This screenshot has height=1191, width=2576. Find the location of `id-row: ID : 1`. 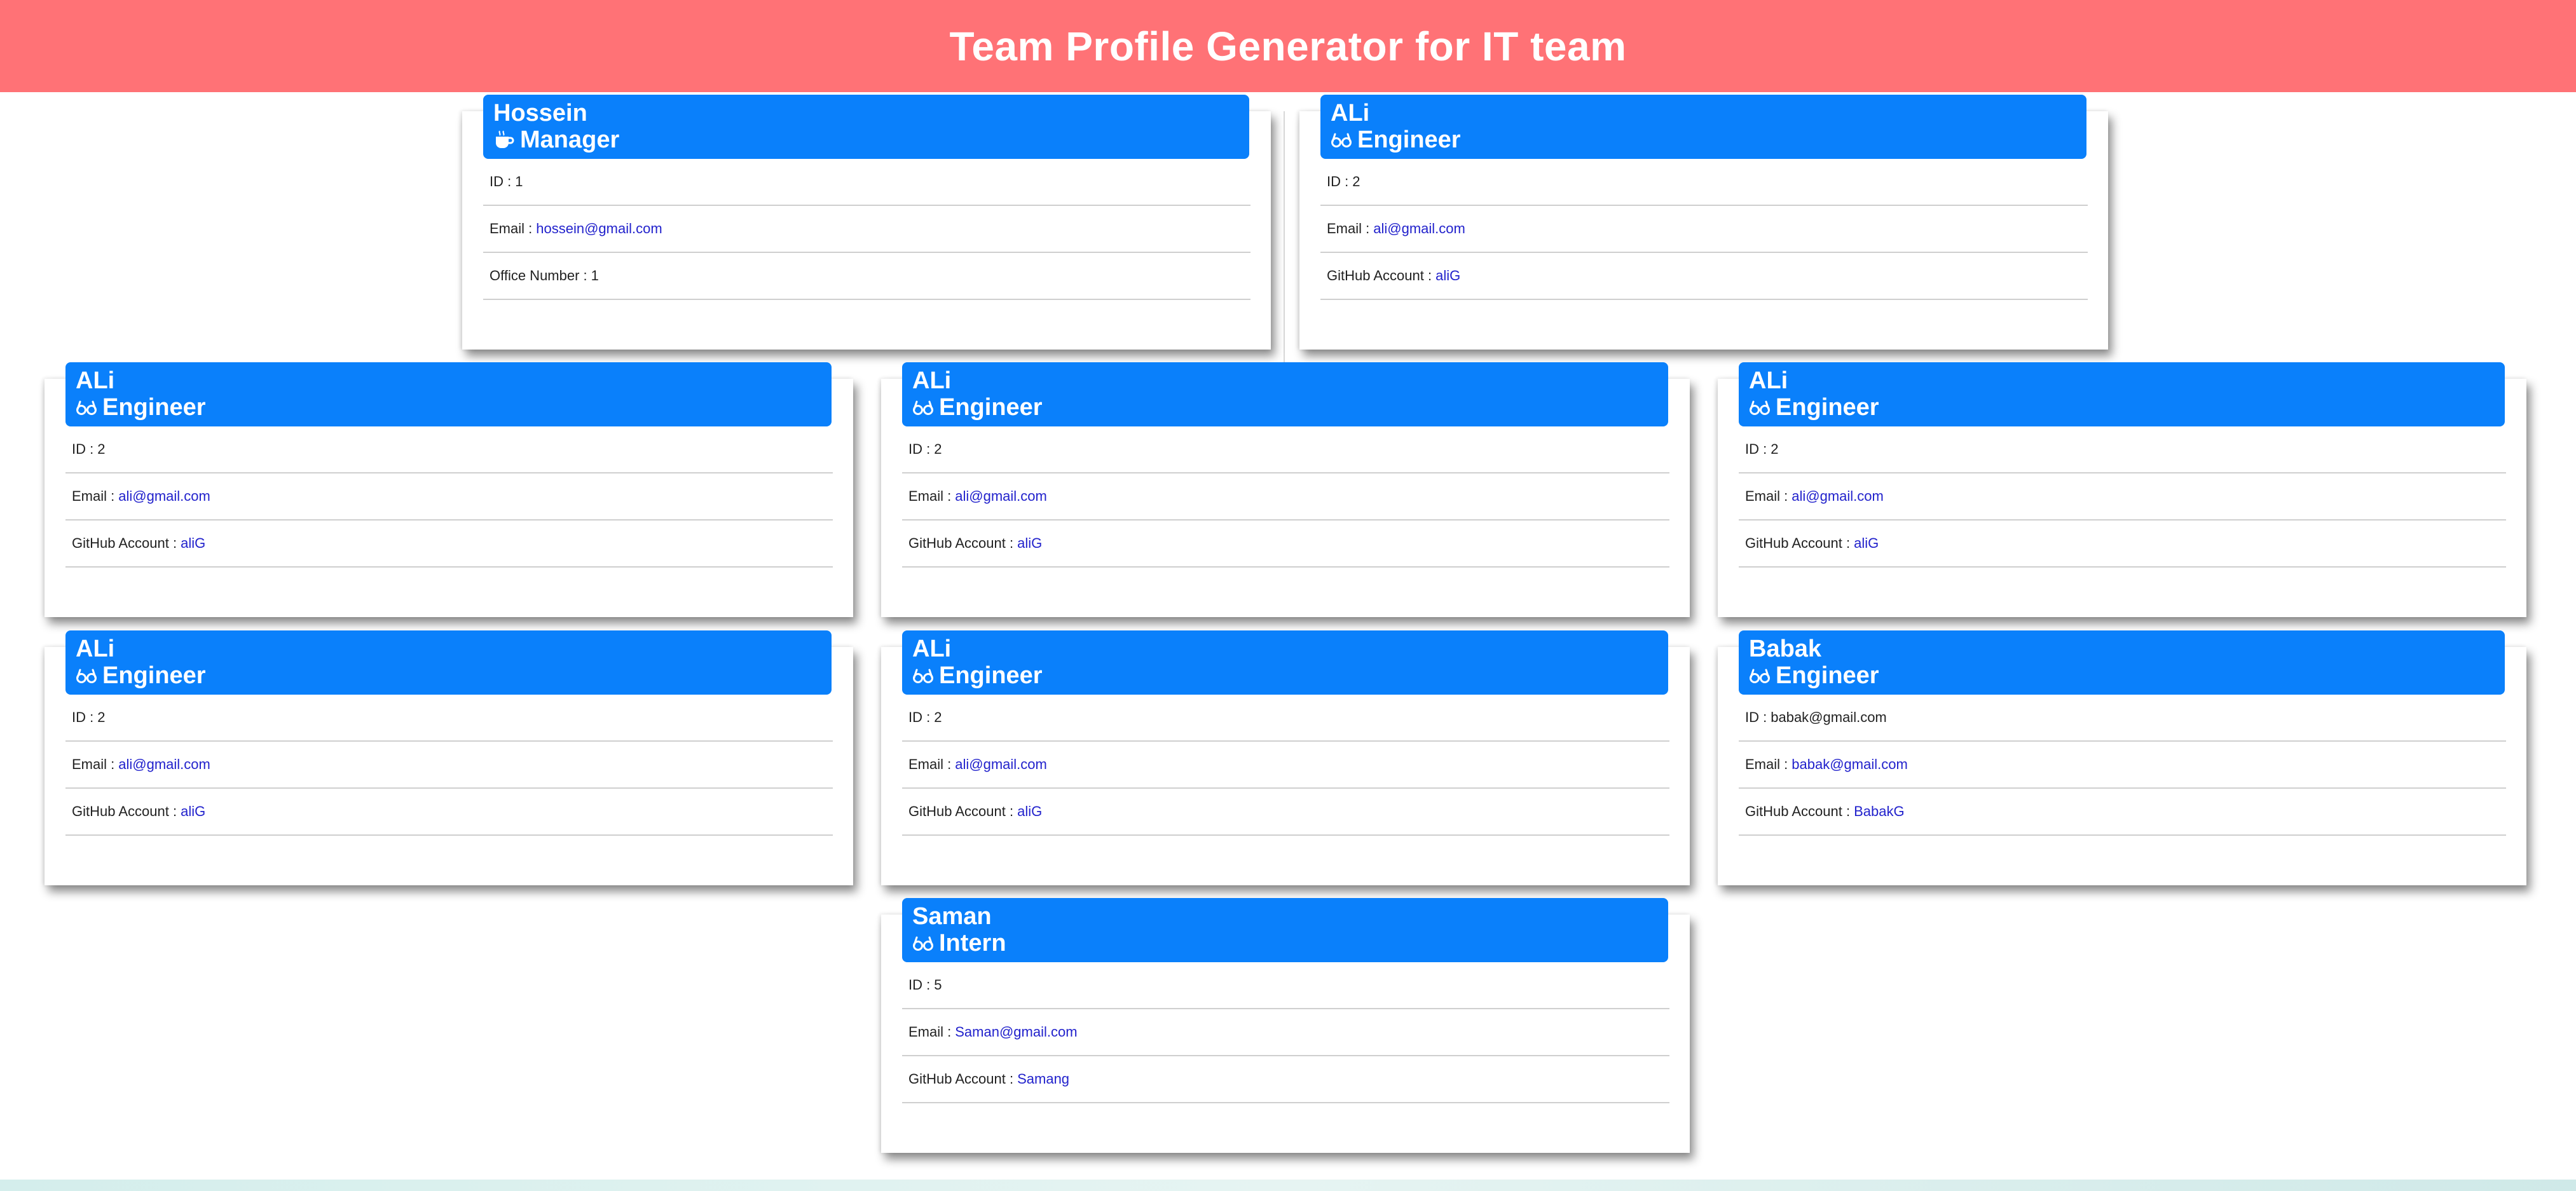

id-row: ID : 1 is located at coordinates (866, 182).